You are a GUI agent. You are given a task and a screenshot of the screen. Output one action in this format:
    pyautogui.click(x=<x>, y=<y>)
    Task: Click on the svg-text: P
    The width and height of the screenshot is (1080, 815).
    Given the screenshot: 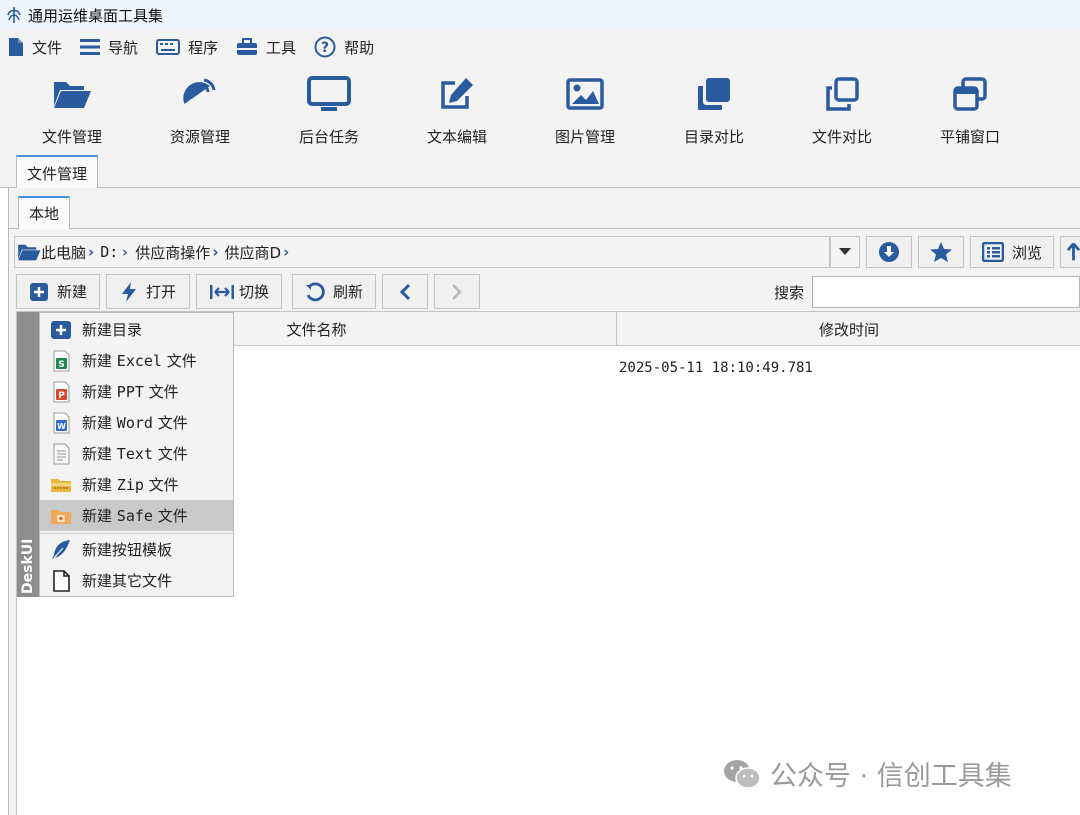 What is the action you would take?
    pyautogui.click(x=61, y=396)
    